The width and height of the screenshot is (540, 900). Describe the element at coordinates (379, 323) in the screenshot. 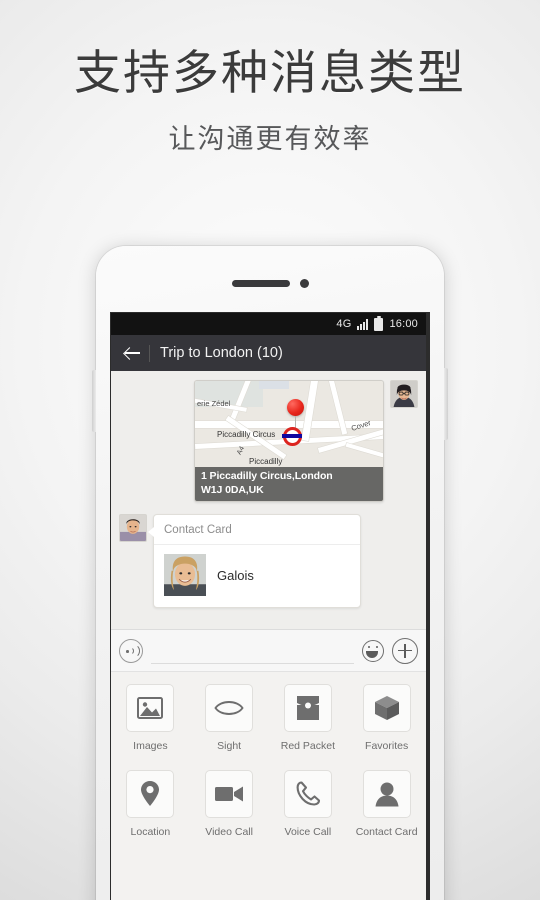

I see `battery-icon` at that location.